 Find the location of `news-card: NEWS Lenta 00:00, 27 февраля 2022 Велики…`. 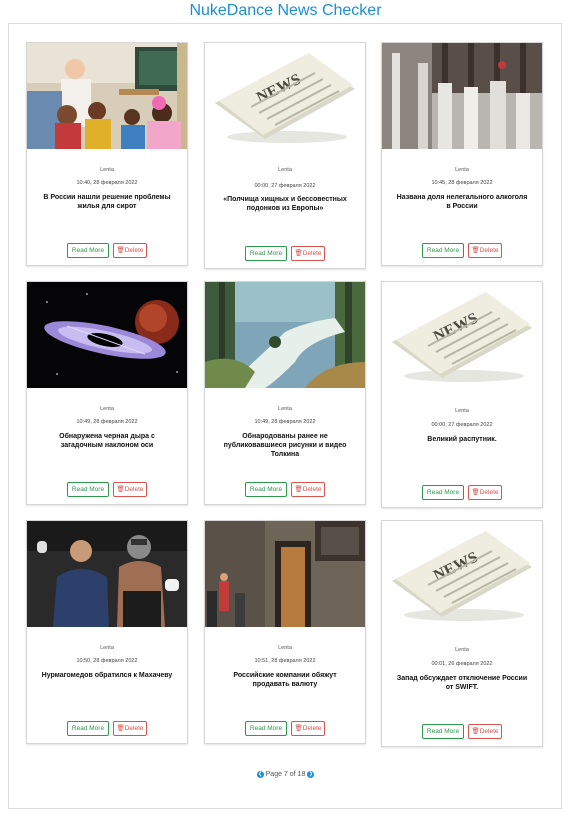

news-card: NEWS Lenta 00:00, 27 февраля 2022 Велики… is located at coordinates (462, 394).